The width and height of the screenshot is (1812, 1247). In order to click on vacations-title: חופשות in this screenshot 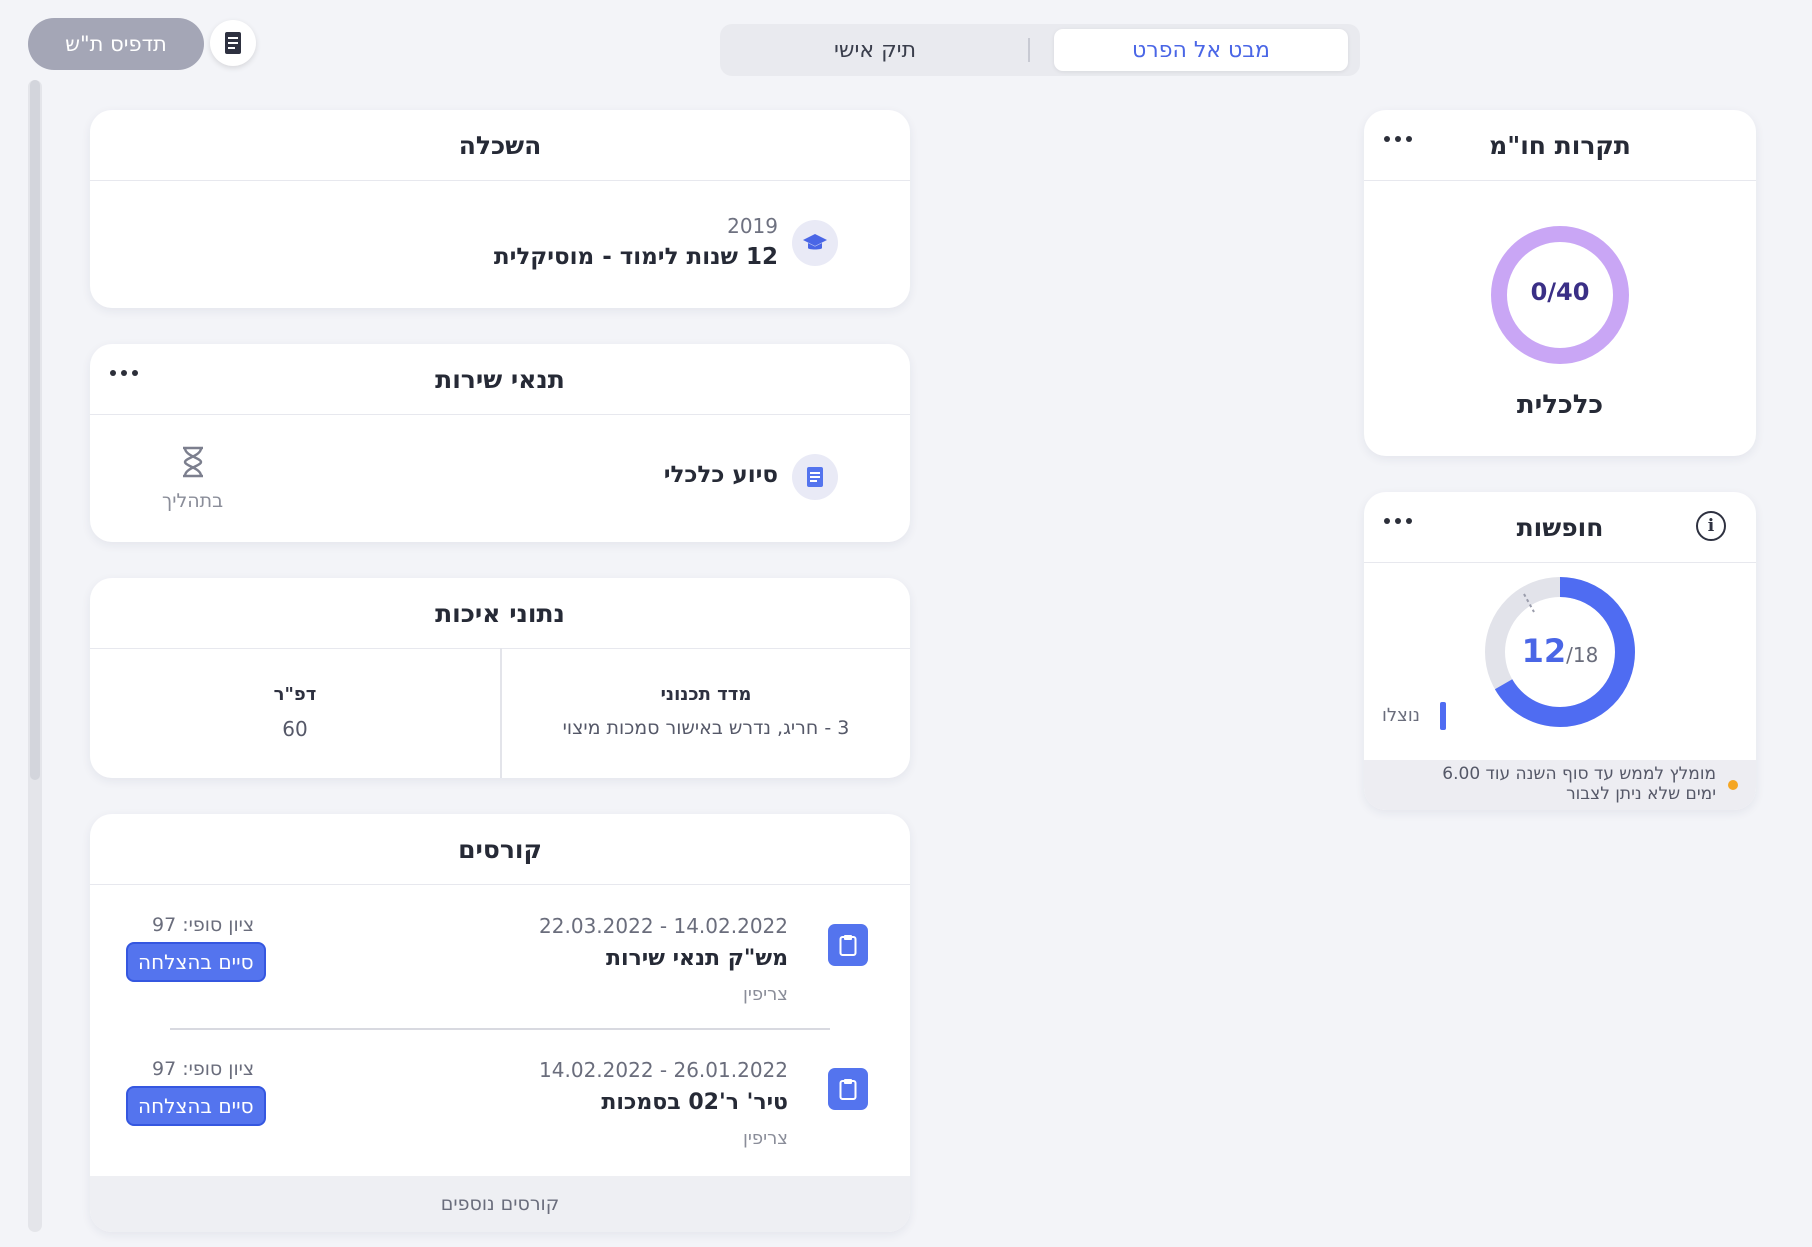, I will do `click(1560, 527)`.